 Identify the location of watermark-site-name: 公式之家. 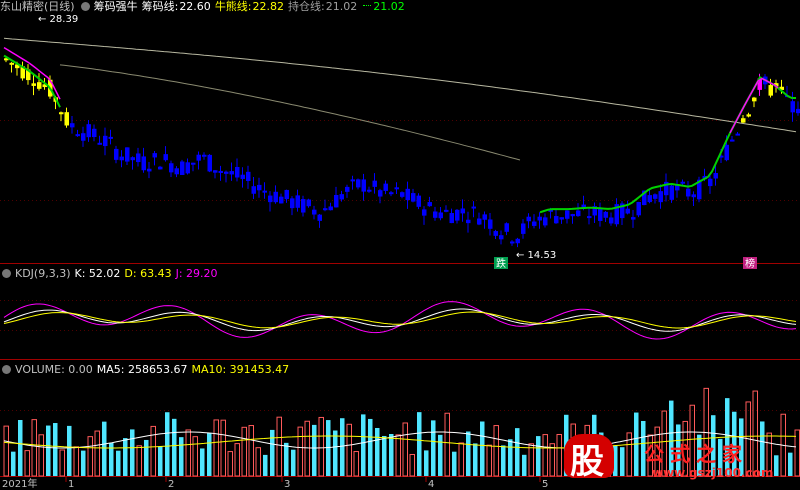
(696, 454).